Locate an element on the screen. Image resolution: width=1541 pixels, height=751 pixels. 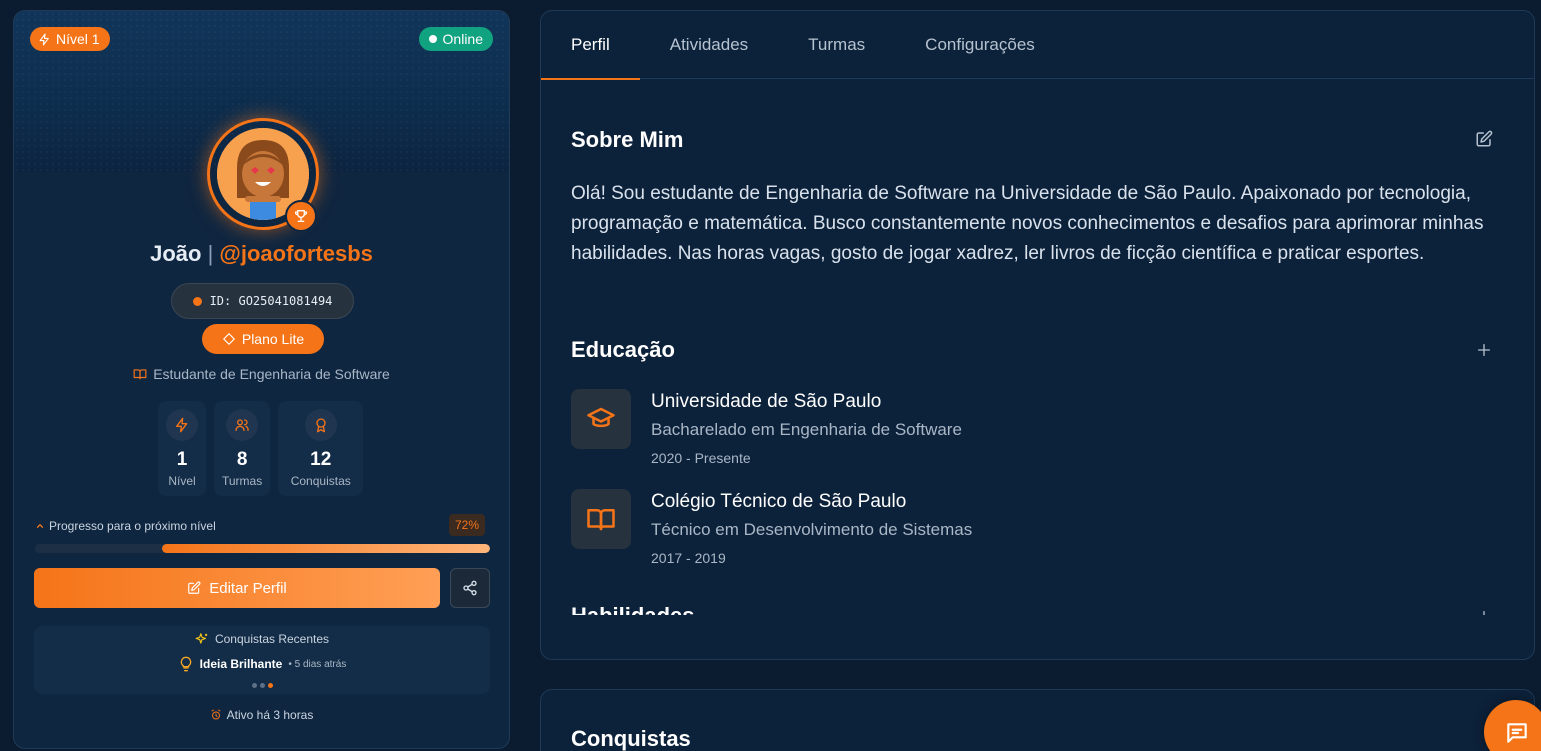
stats-row: 1 Nível 8 Turmas 12 Conquistas is located at coordinates (261, 448).